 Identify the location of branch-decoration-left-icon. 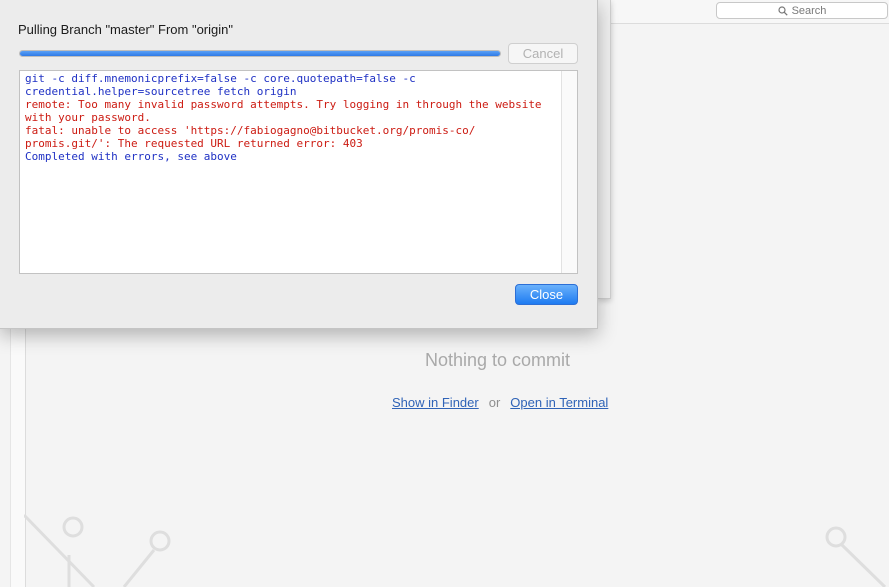
(97, 550).